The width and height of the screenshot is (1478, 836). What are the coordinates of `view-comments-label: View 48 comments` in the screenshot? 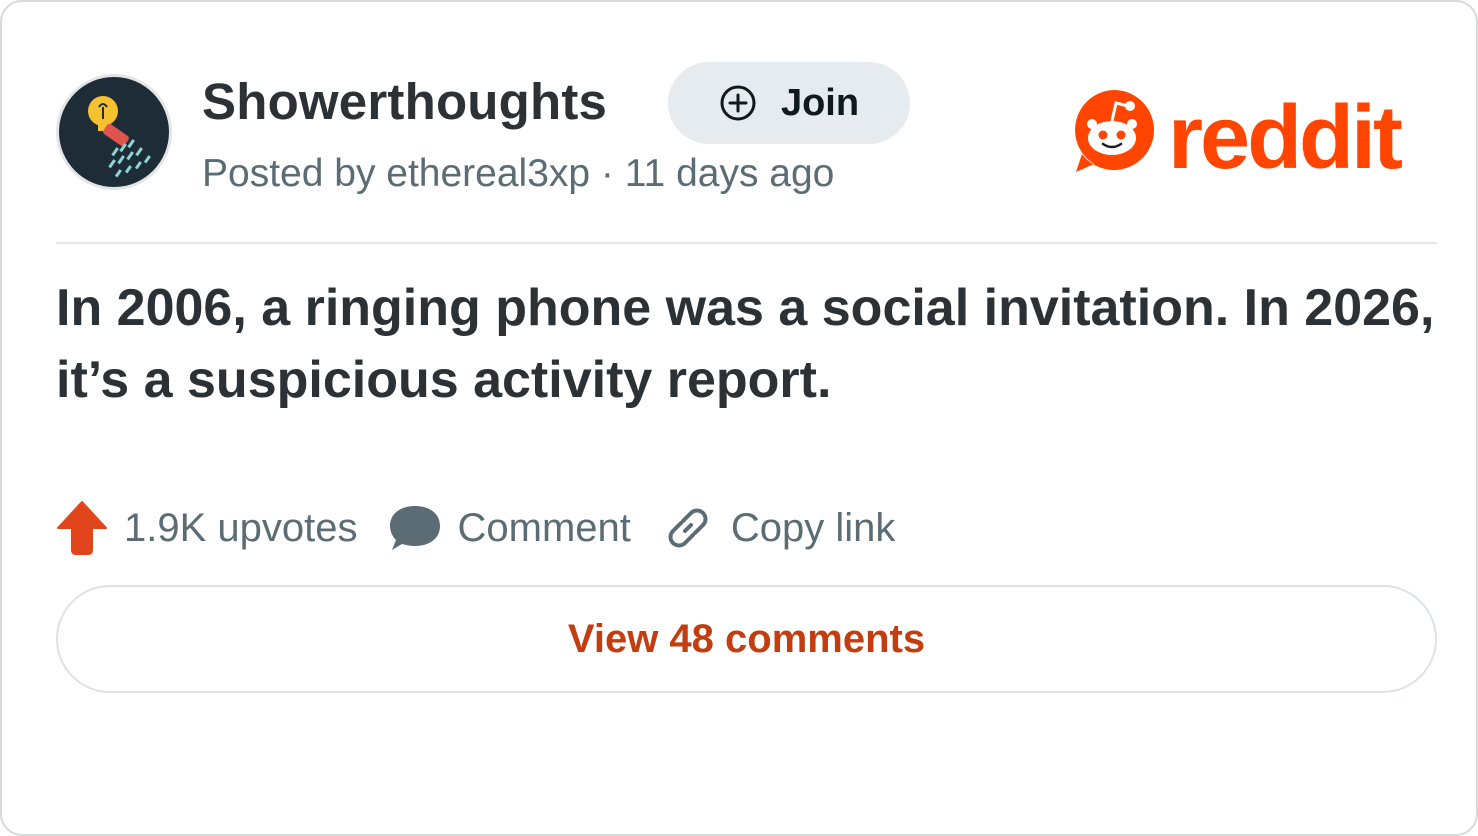 It's located at (746, 638).